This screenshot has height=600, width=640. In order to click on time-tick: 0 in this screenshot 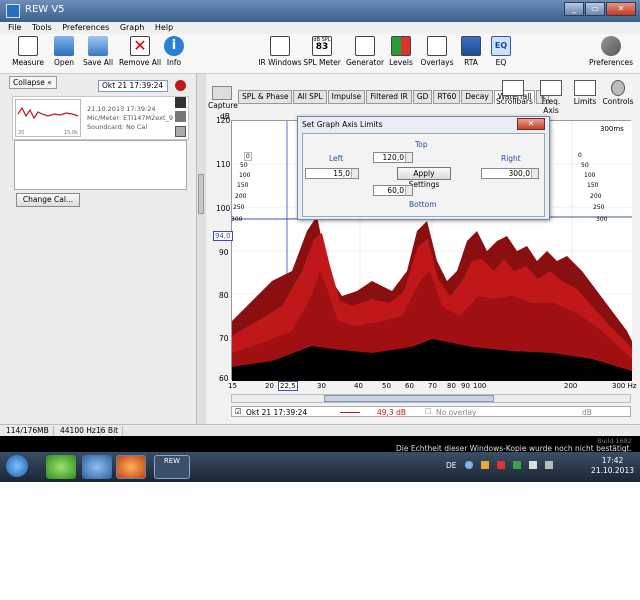, I will do `click(248, 156)`.